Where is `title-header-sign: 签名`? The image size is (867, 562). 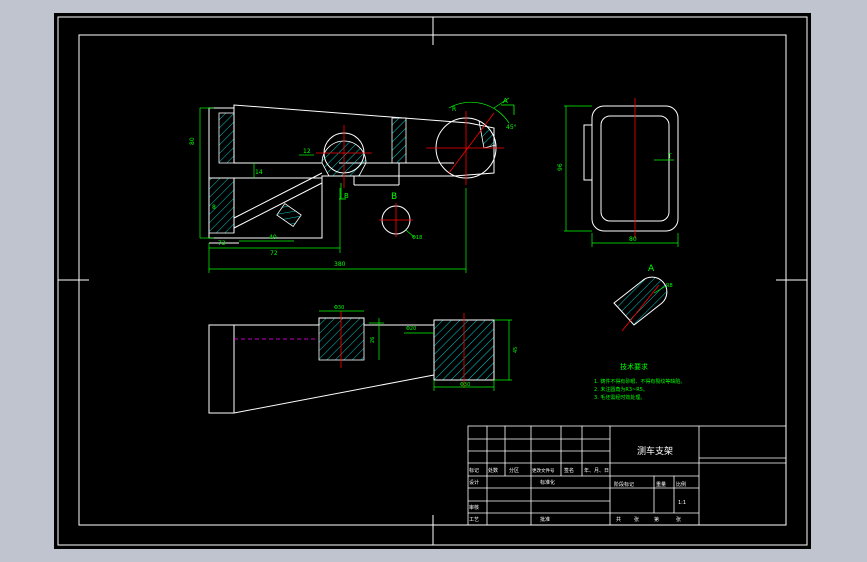 title-header-sign: 签名 is located at coordinates (569, 470).